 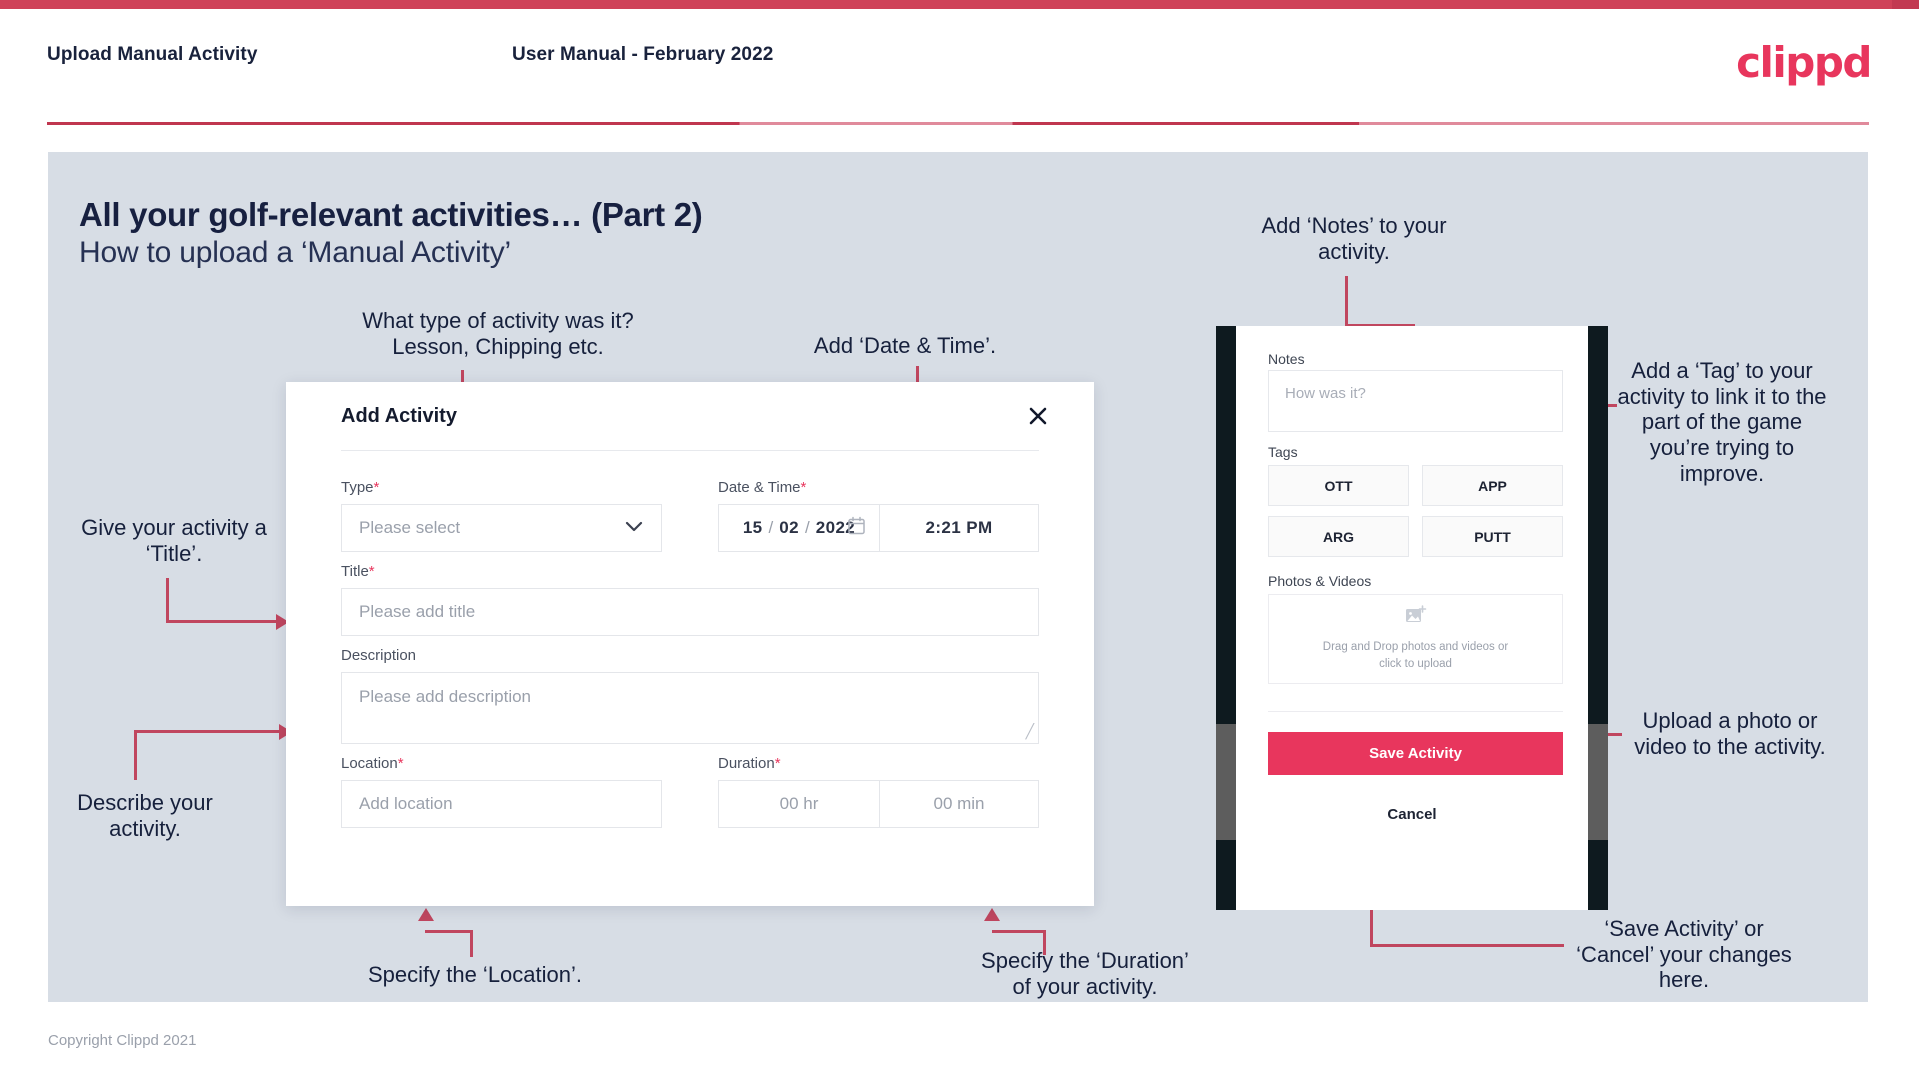 What do you see at coordinates (752, 527) in the screenshot?
I see `date-day: 15` at bounding box center [752, 527].